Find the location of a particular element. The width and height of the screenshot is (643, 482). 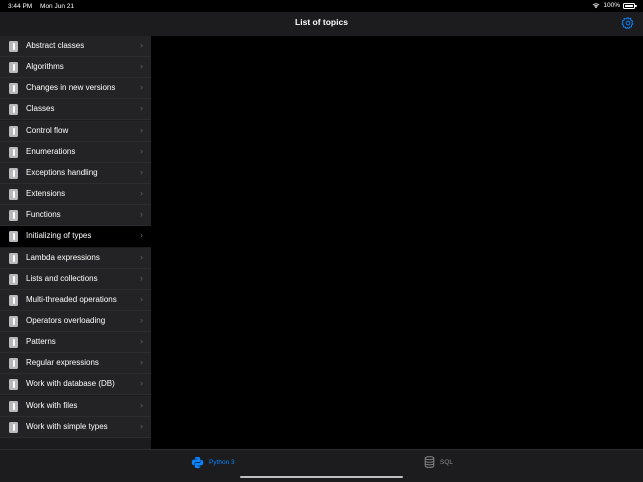

status-bar: 3:44 PM Mon Jun 21 100% is located at coordinates (321, 6).